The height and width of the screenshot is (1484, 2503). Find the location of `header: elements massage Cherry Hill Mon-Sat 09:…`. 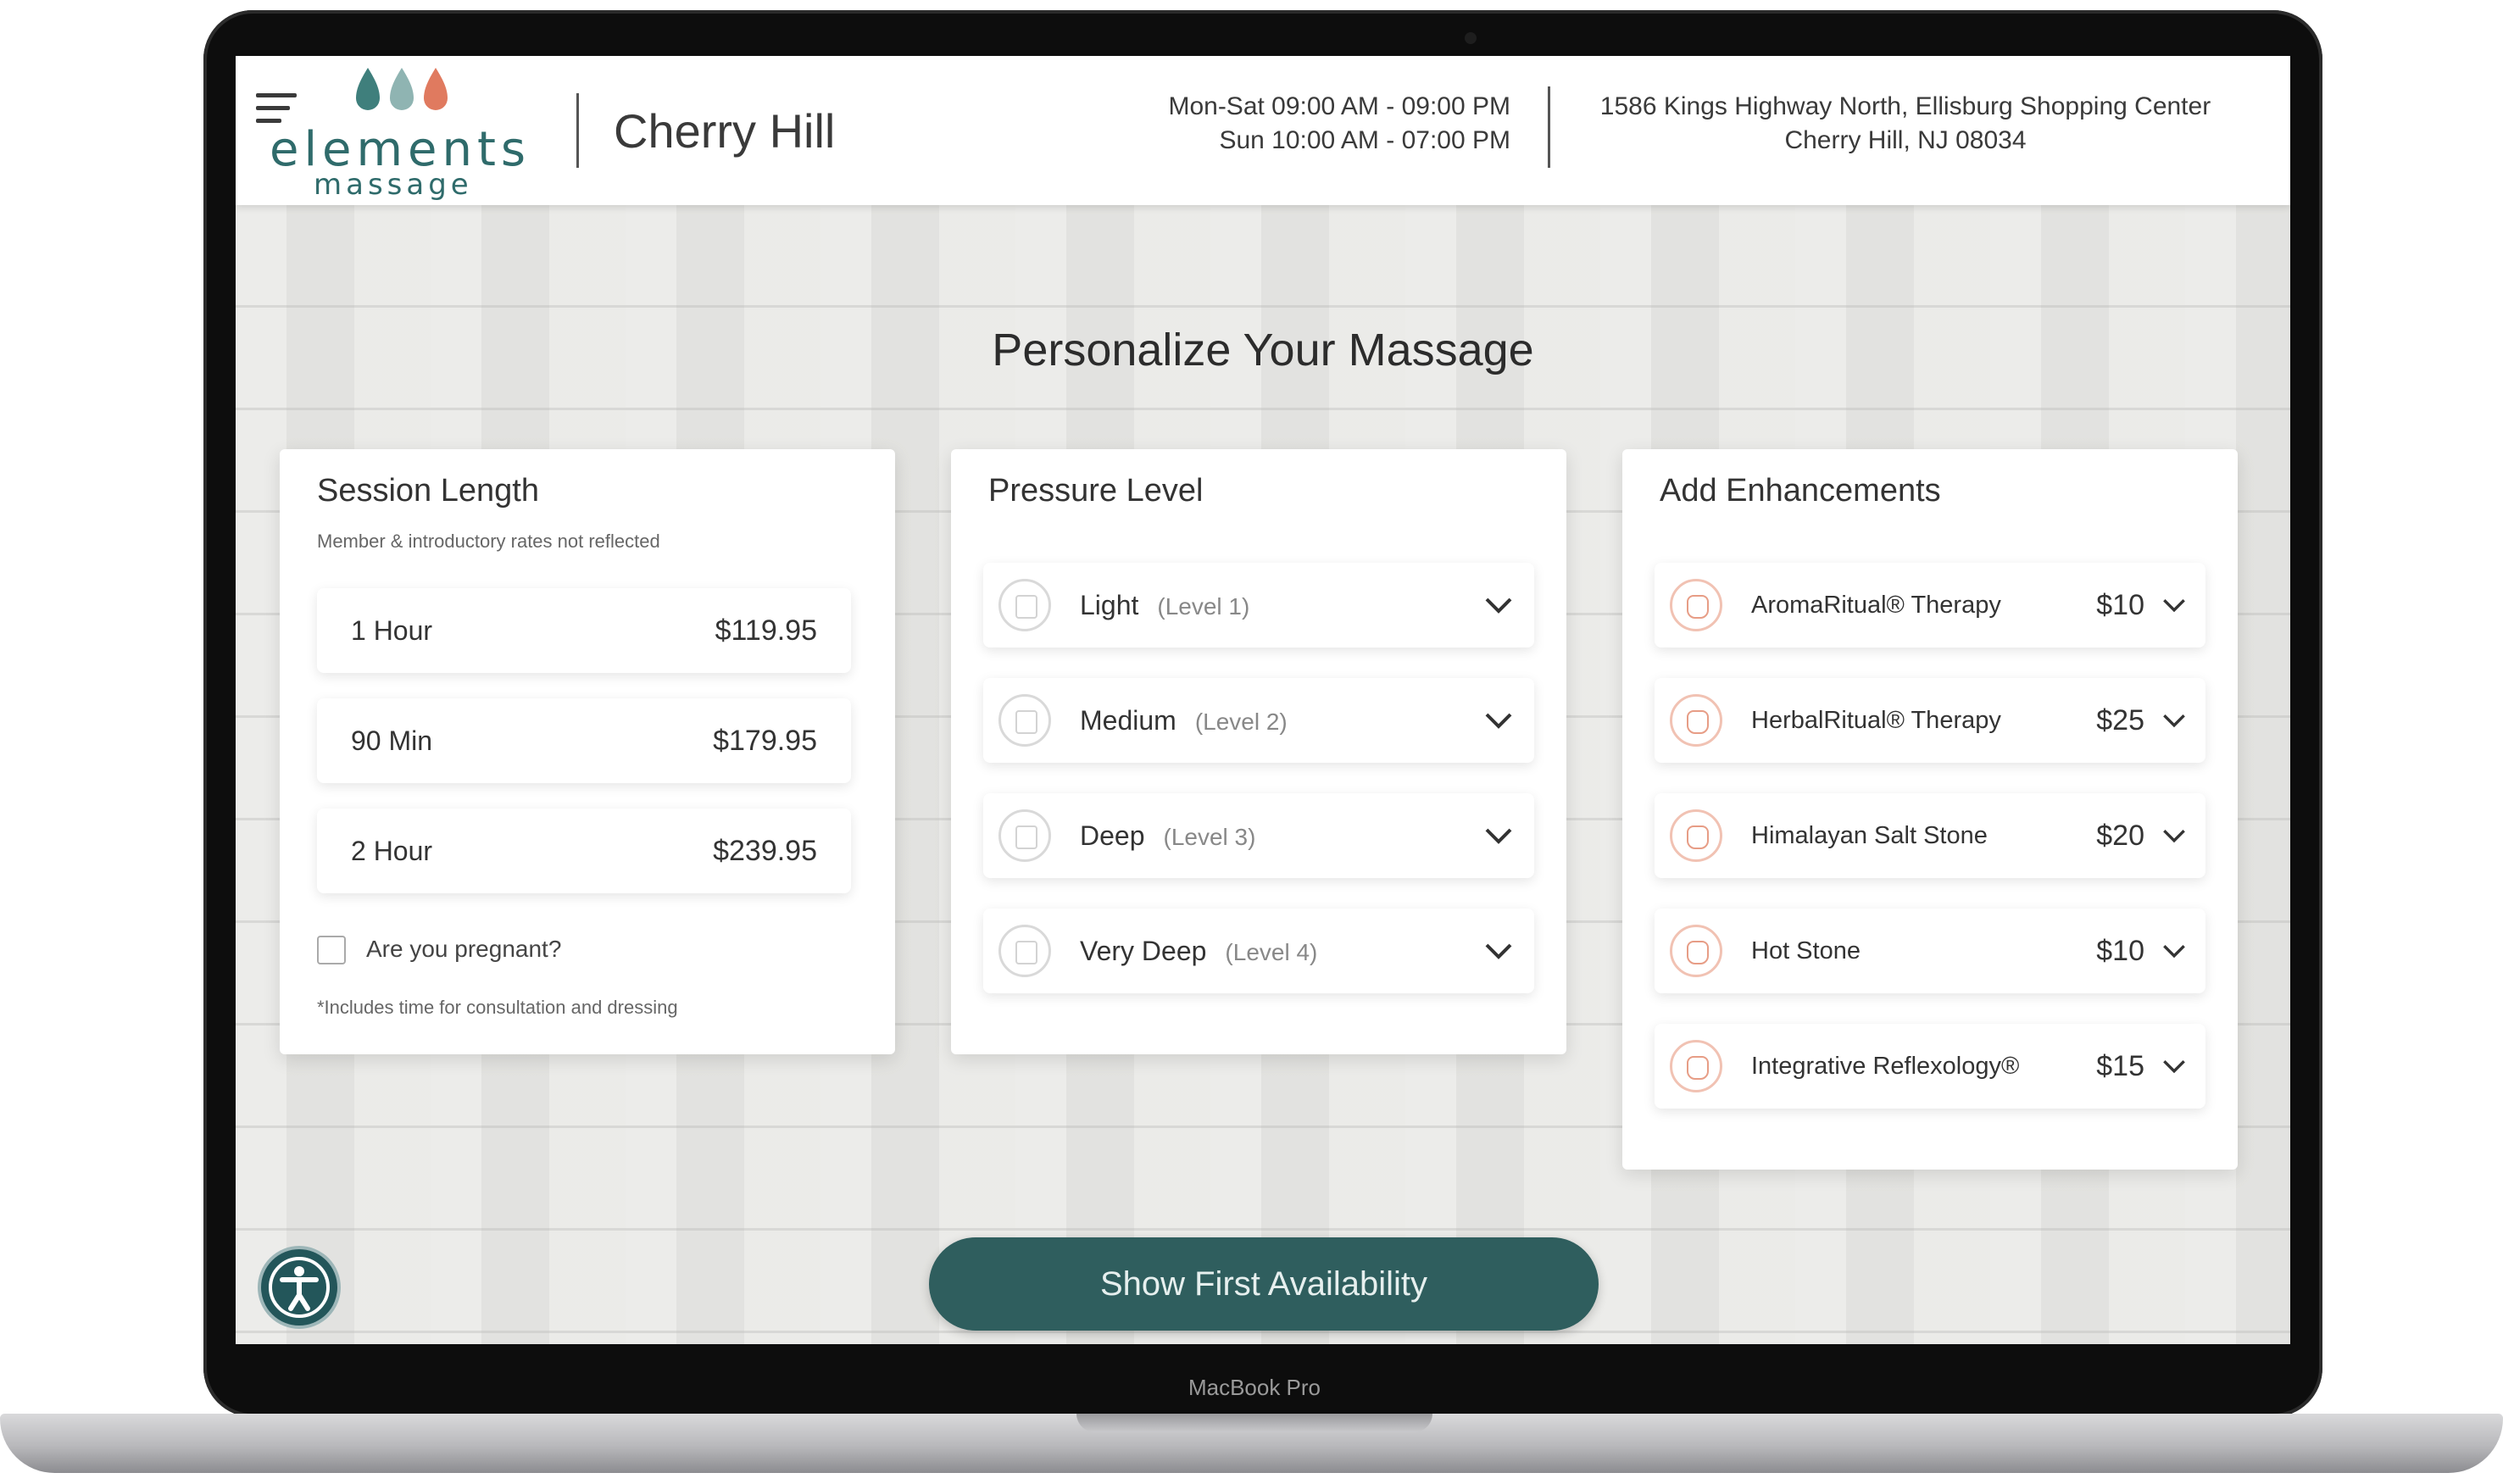

header: elements massage Cherry Hill Mon-Sat 09:… is located at coordinates (1263, 131).